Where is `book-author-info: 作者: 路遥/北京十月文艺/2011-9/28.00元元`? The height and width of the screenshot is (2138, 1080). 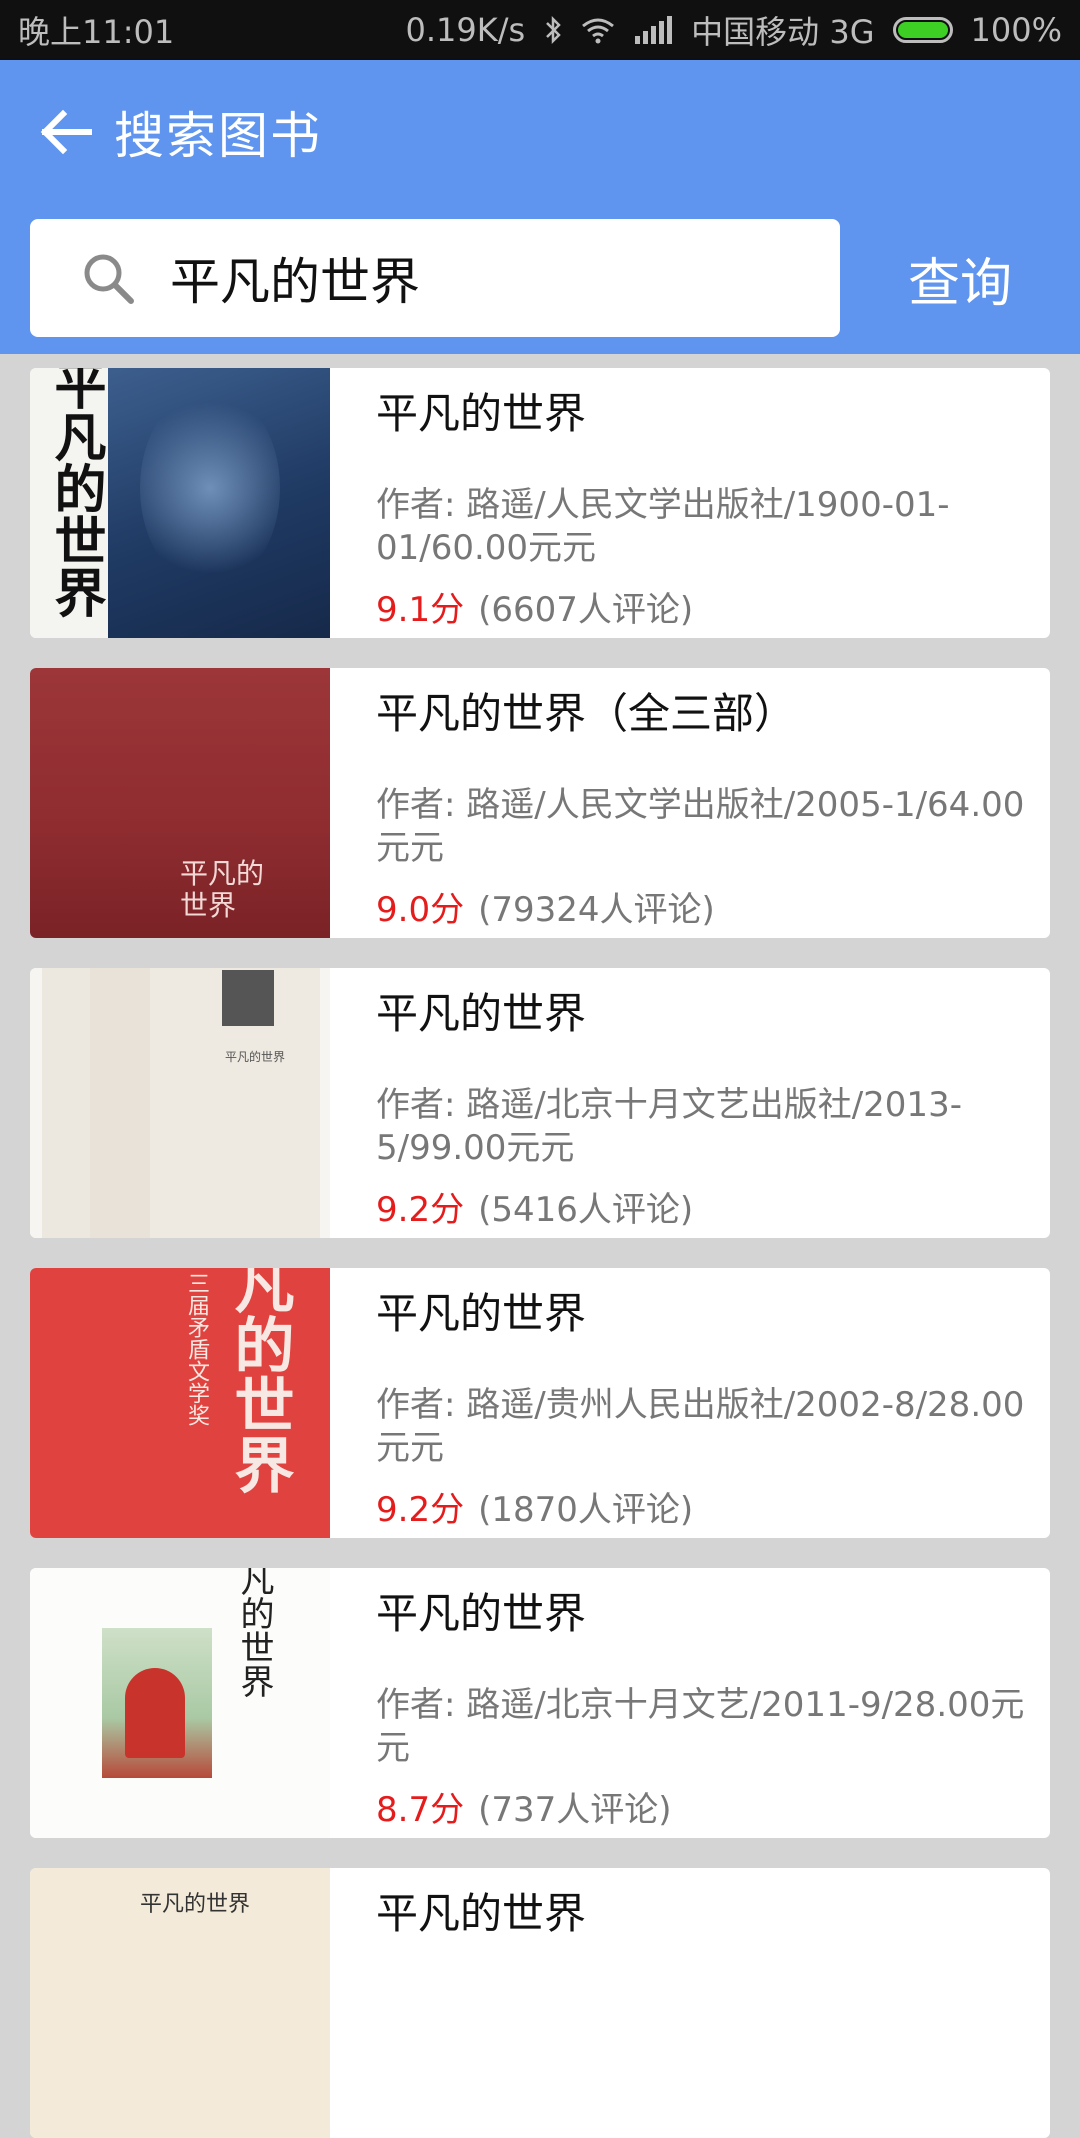 book-author-info: 作者: 路遥/北京十月文艺/2011-9/28.00元元 is located at coordinates (700, 1726).